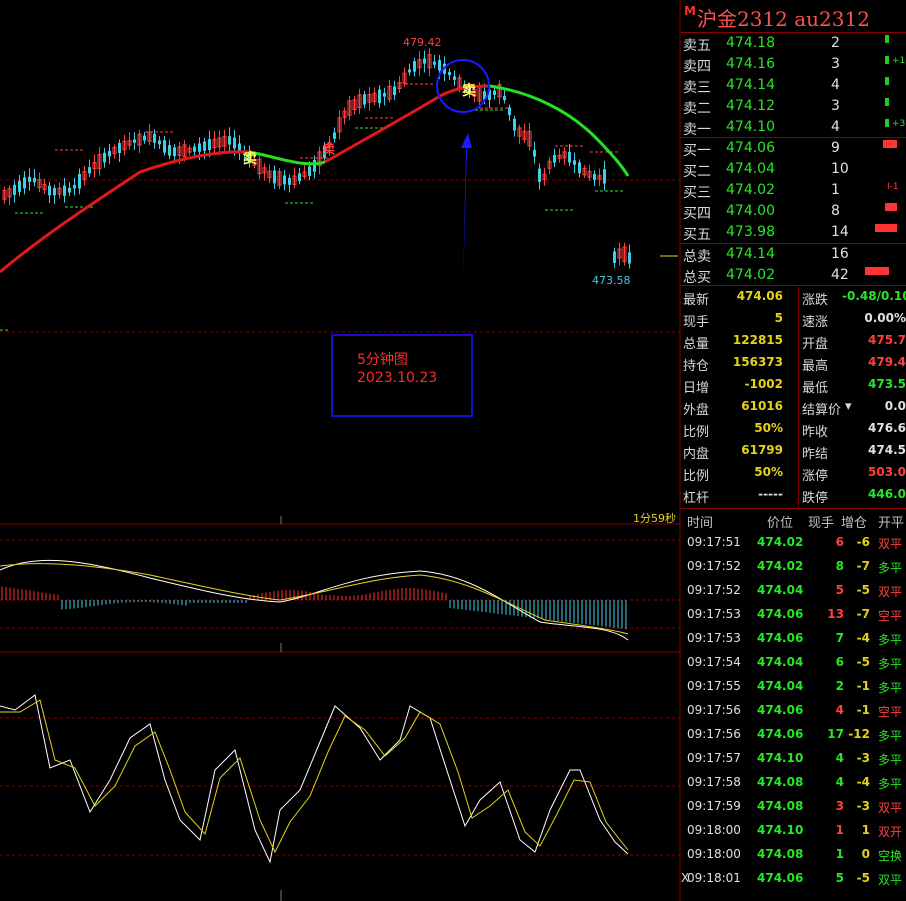 Image resolution: width=906 pixels, height=901 pixels. I want to click on bid-volume: 1, so click(835, 190).